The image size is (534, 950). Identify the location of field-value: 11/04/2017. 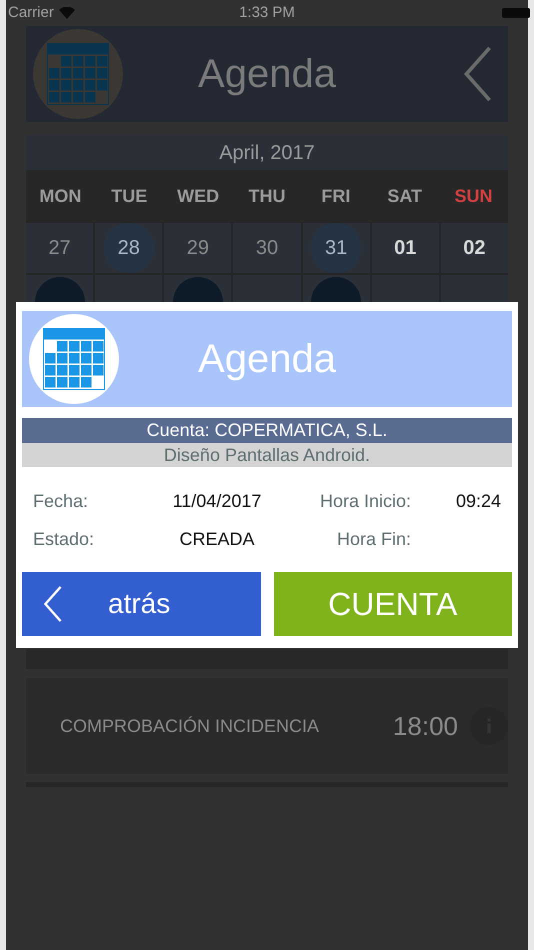
(217, 501).